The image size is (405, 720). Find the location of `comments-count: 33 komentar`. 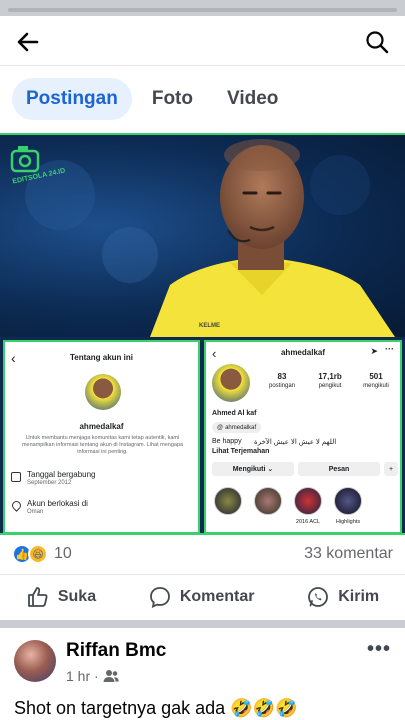

comments-count: 33 komentar is located at coordinates (348, 554).